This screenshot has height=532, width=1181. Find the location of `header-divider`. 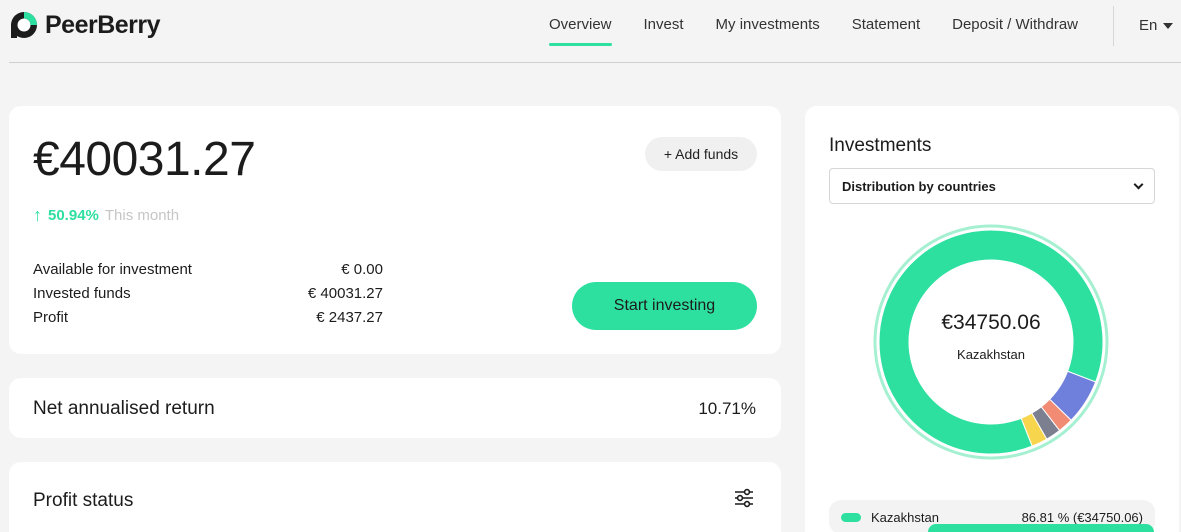

header-divider is located at coordinates (595, 62).